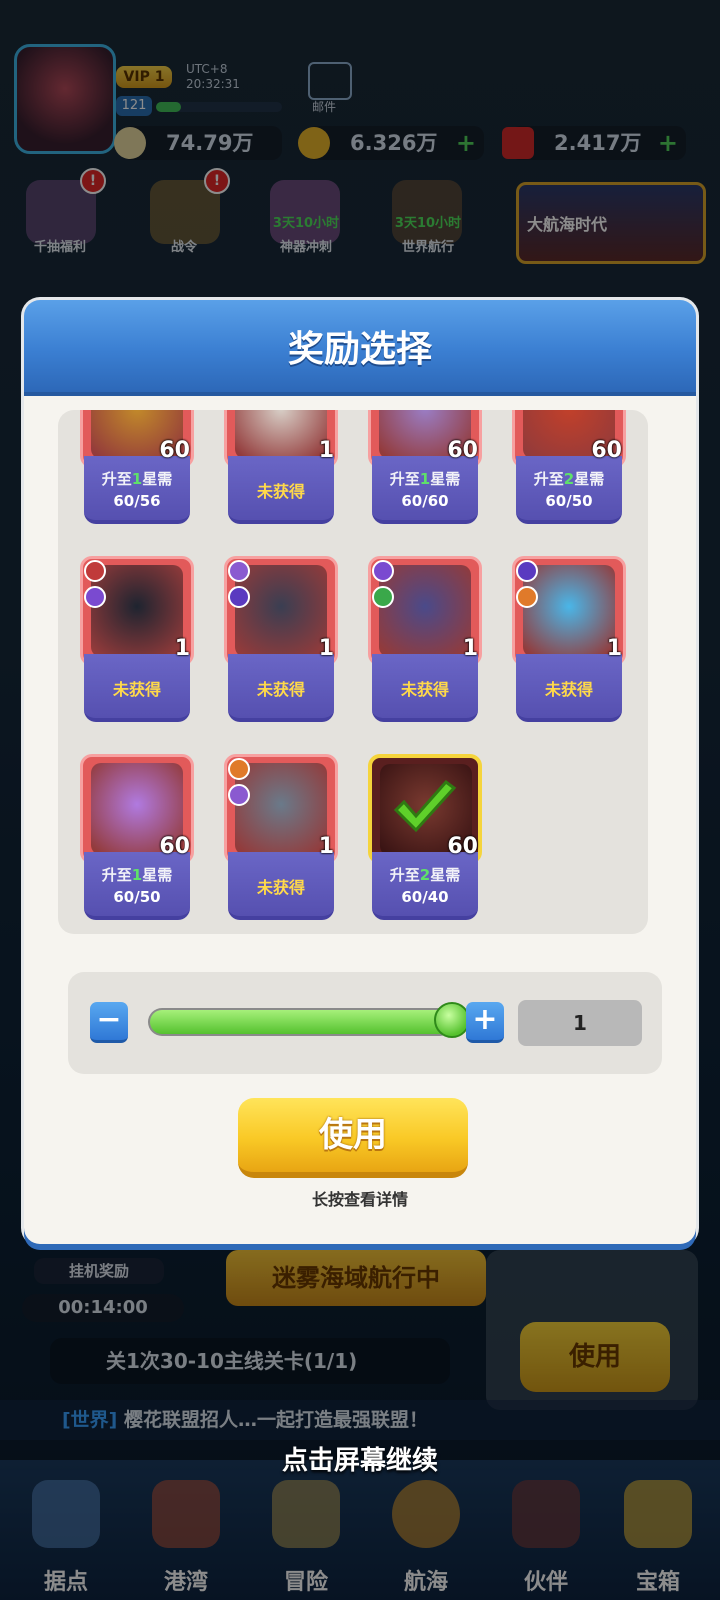  Describe the element at coordinates (137, 837) in the screenshot. I see `reward-card: 60 升至1星需 60/50` at that location.